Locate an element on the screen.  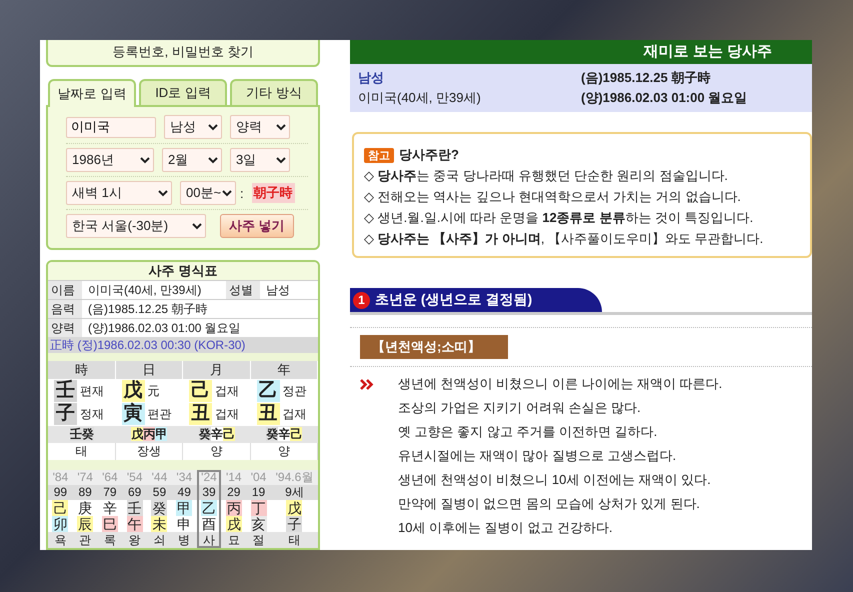
luck-year: '54 is located at coordinates (135, 477).